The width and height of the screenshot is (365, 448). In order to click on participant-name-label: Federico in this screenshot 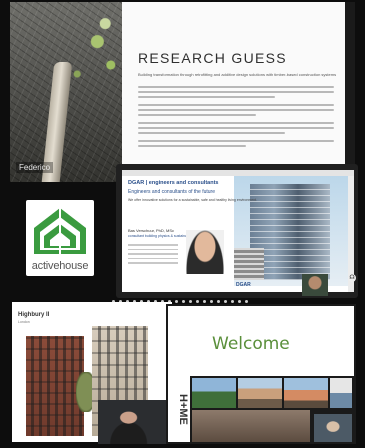, I will do `click(35, 167)`.